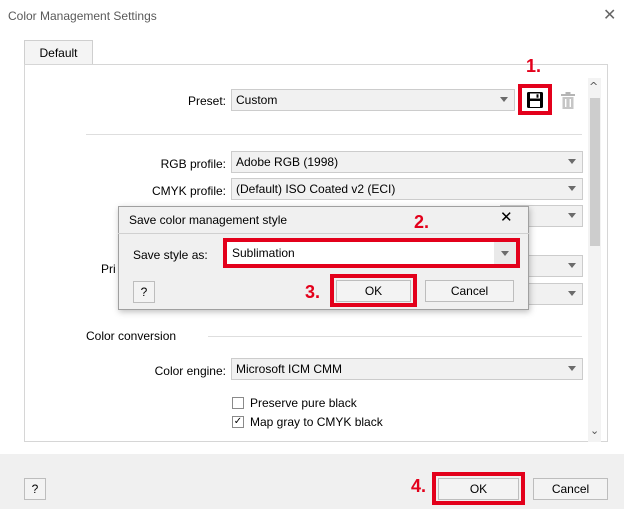  I want to click on scroll-down-icon: ⌄, so click(594, 430).